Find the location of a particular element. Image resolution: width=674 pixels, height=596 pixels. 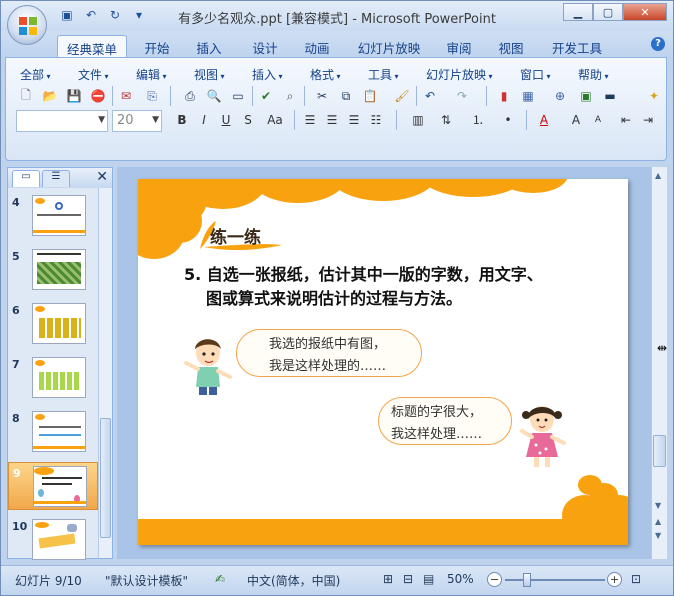

tab-home: 开始 is located at coordinates (157, 46).